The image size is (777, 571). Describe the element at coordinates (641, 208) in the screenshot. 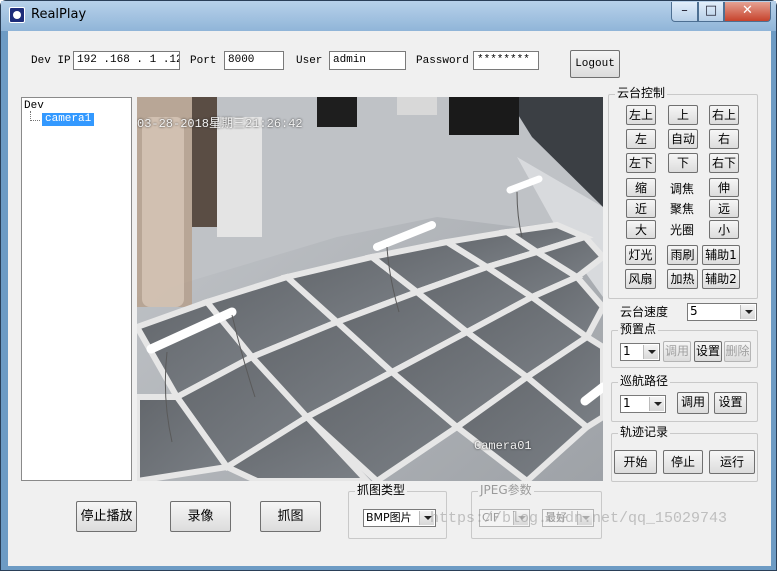

I see `focus-near-button: 近` at that location.